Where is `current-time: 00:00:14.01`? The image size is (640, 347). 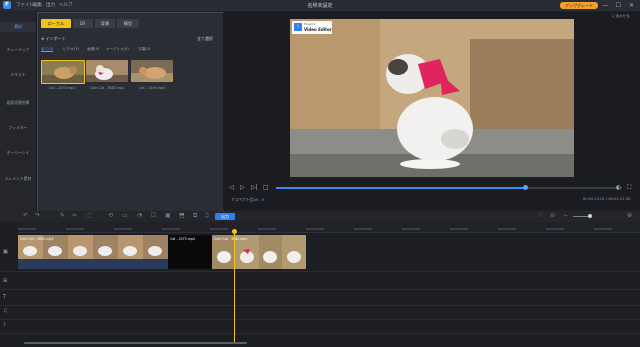 current-time: 00:00:14.01 is located at coordinates (594, 199).